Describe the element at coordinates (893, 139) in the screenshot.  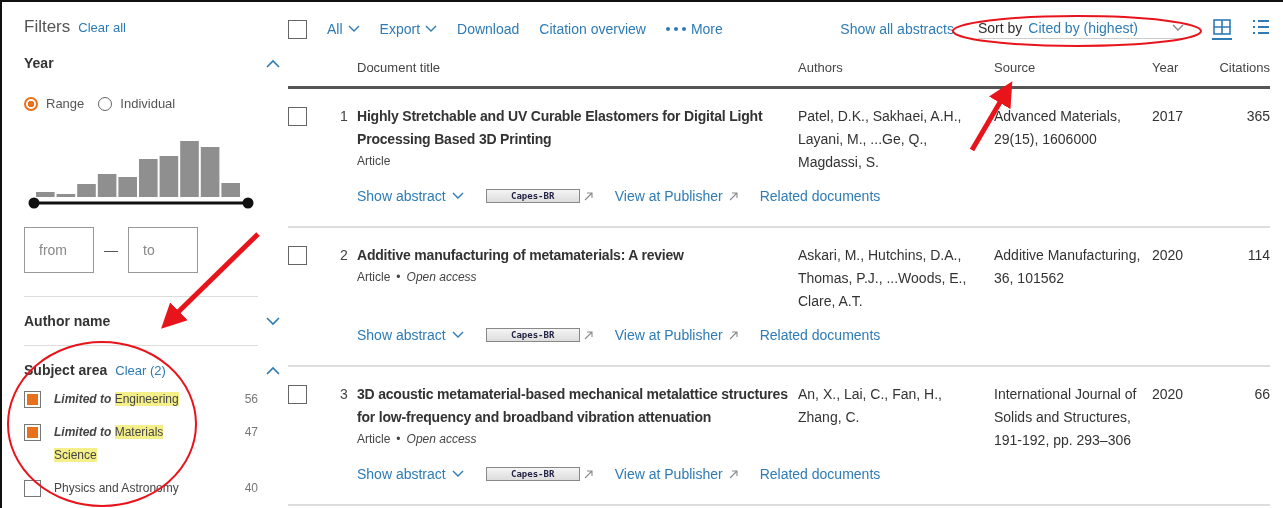
I see `author-list: Patel, D.K., Sakhaei, A.H., Layani, M., ...Ge, Q., Magdassi, S.` at that location.